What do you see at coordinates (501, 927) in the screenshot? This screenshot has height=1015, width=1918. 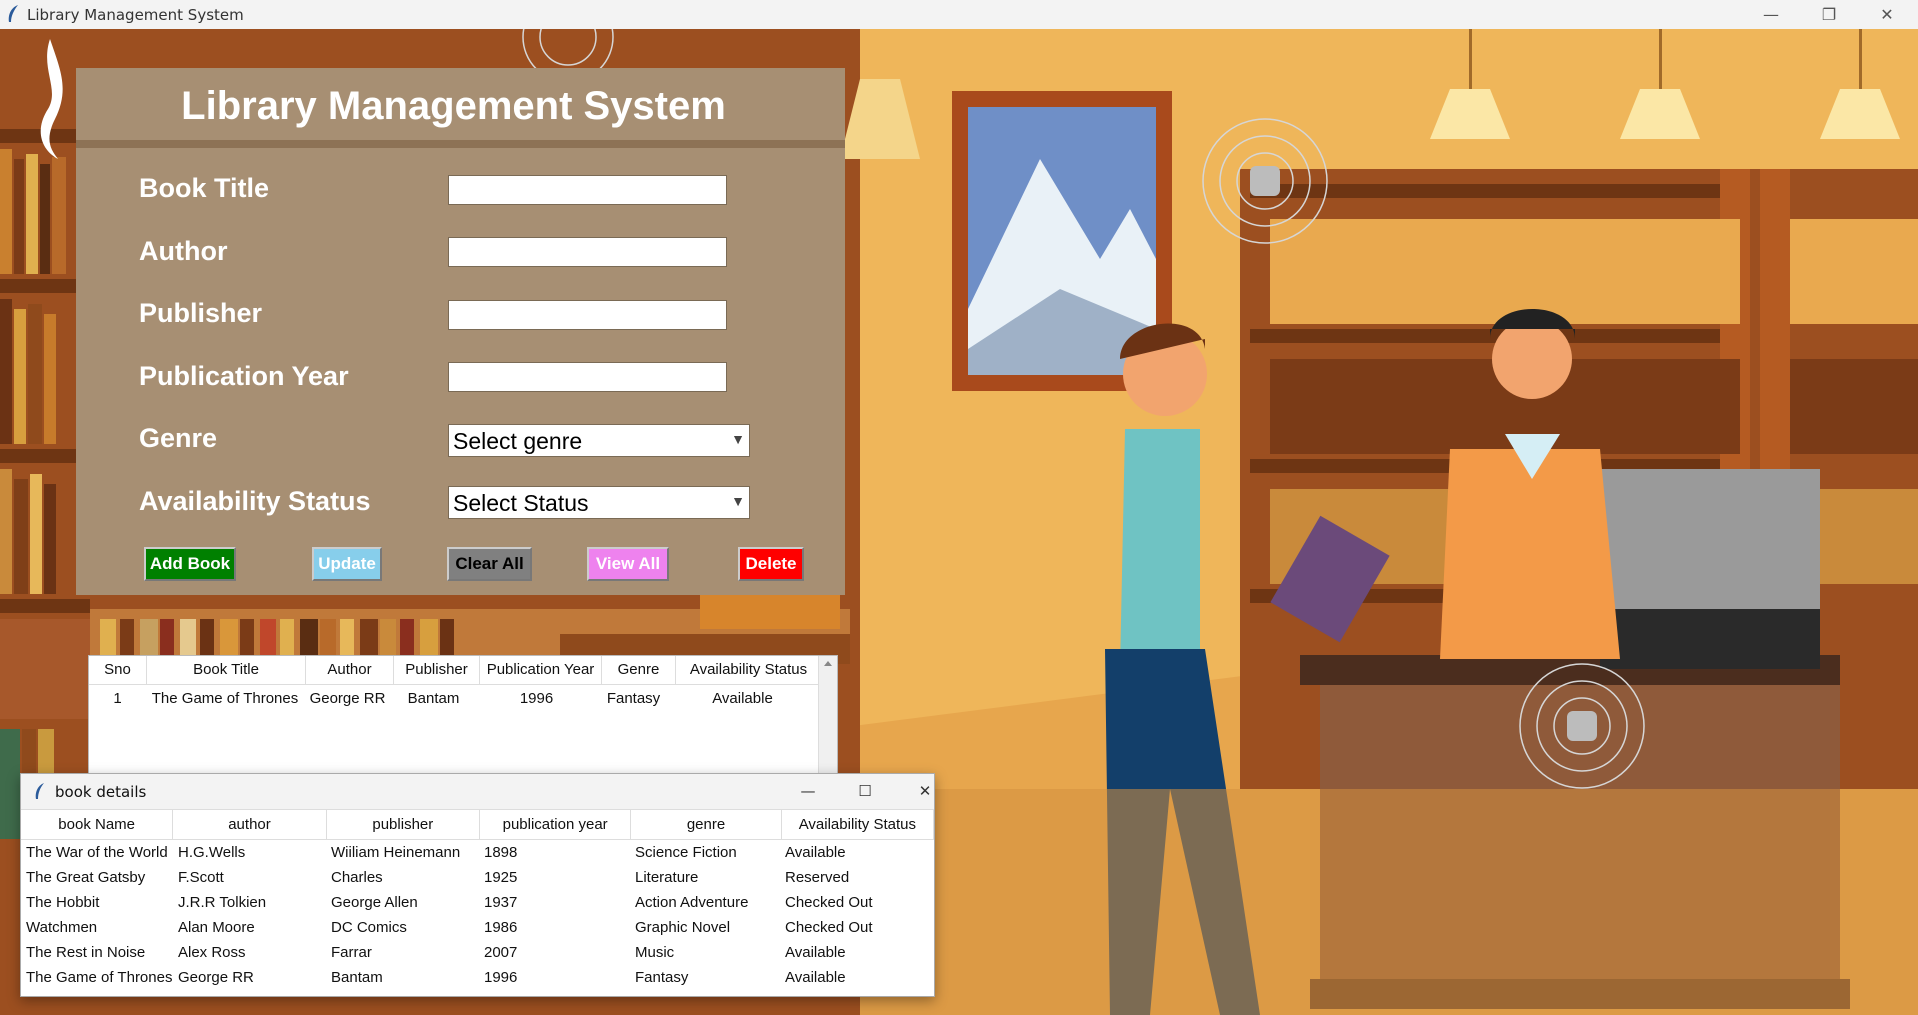 I see `table-cell: 1986` at bounding box center [501, 927].